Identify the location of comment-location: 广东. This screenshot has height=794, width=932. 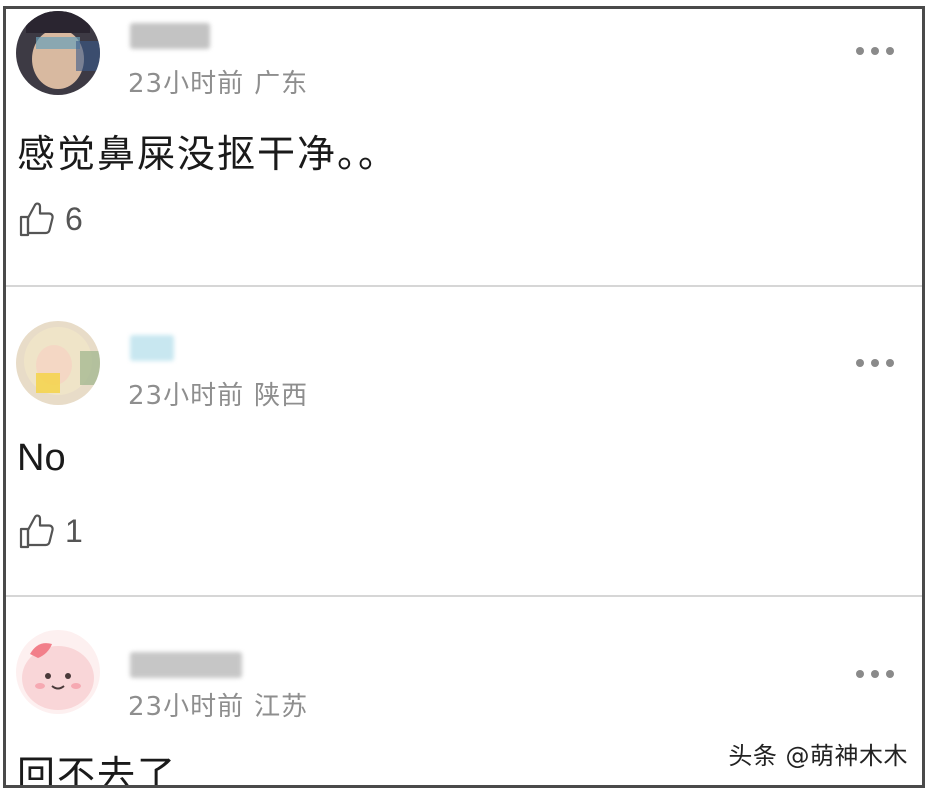
(281, 84).